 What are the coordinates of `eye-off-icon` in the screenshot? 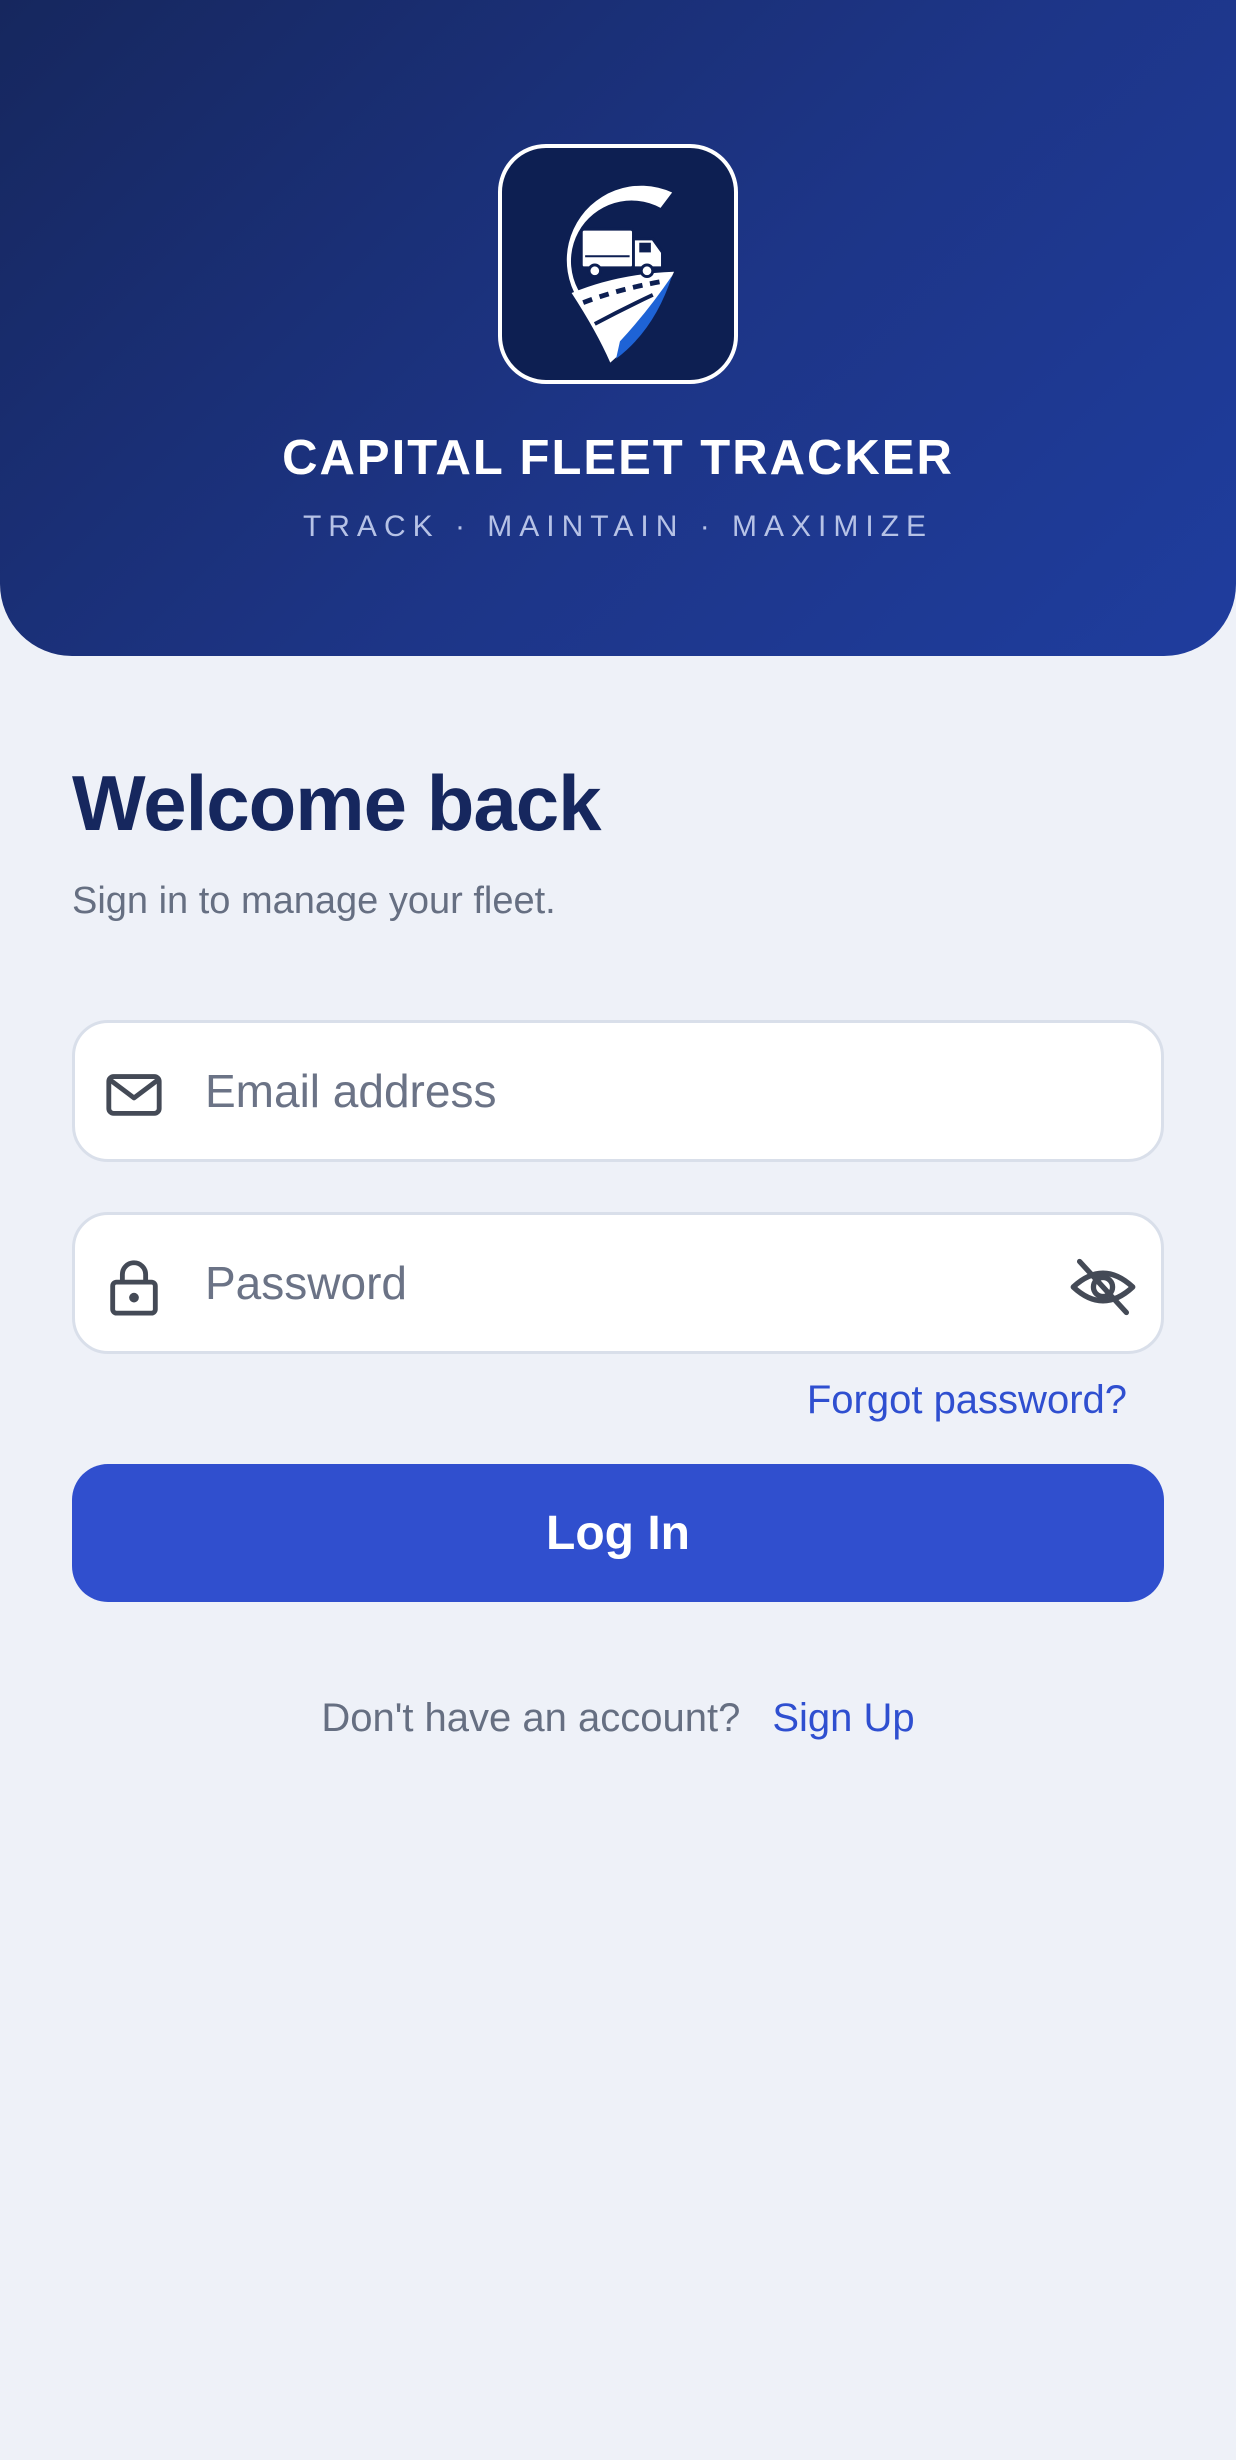 It's located at (1103, 1287).